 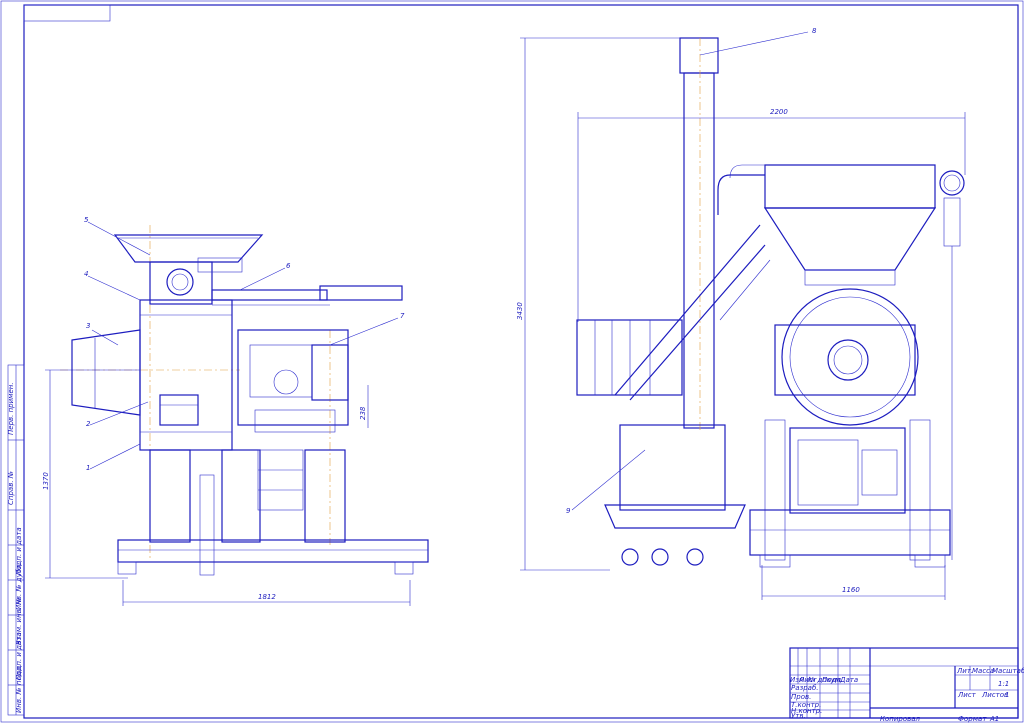 What do you see at coordinates (88, 326) in the screenshot?
I see `callout-3: 3` at bounding box center [88, 326].